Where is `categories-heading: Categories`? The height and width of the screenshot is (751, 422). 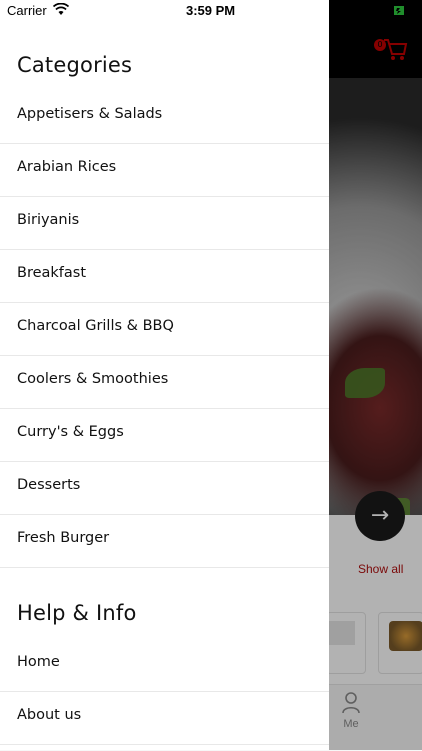 categories-heading: Categories is located at coordinates (75, 65).